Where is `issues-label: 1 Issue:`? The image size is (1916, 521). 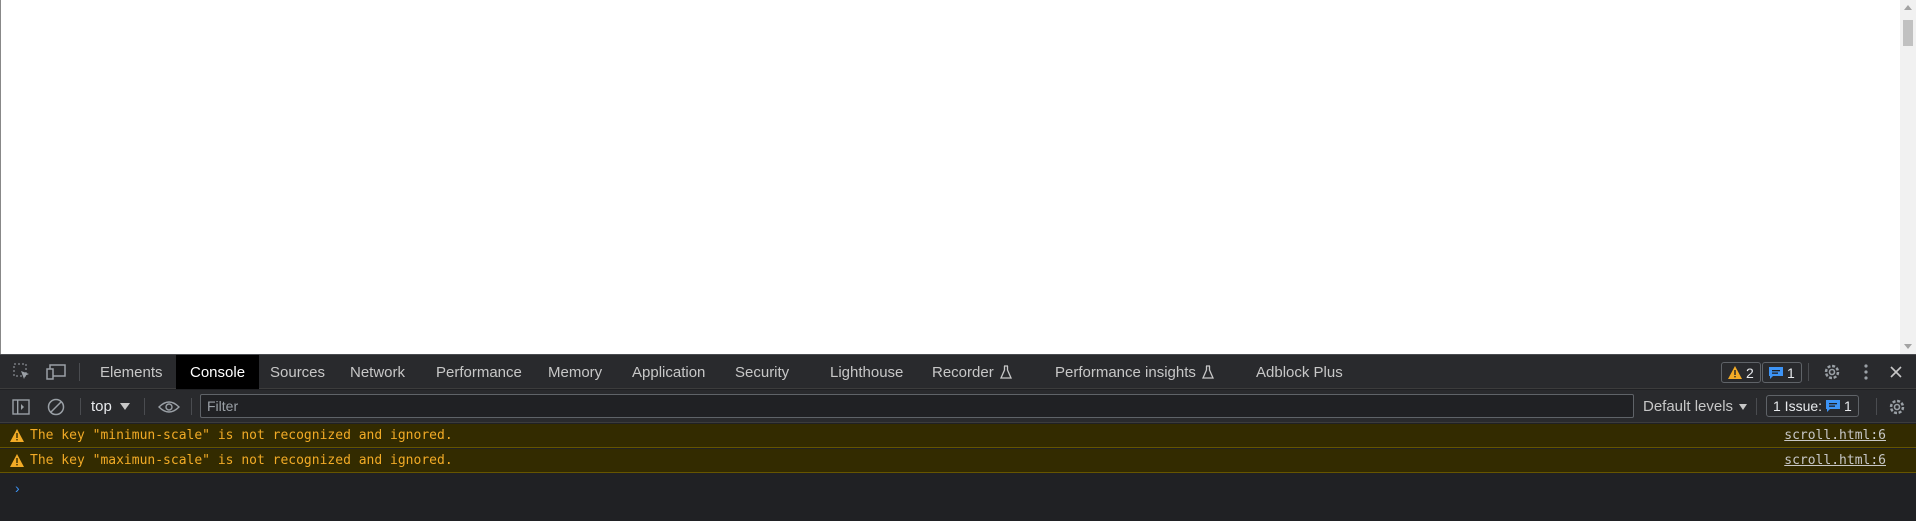 issues-label: 1 Issue: is located at coordinates (1798, 406).